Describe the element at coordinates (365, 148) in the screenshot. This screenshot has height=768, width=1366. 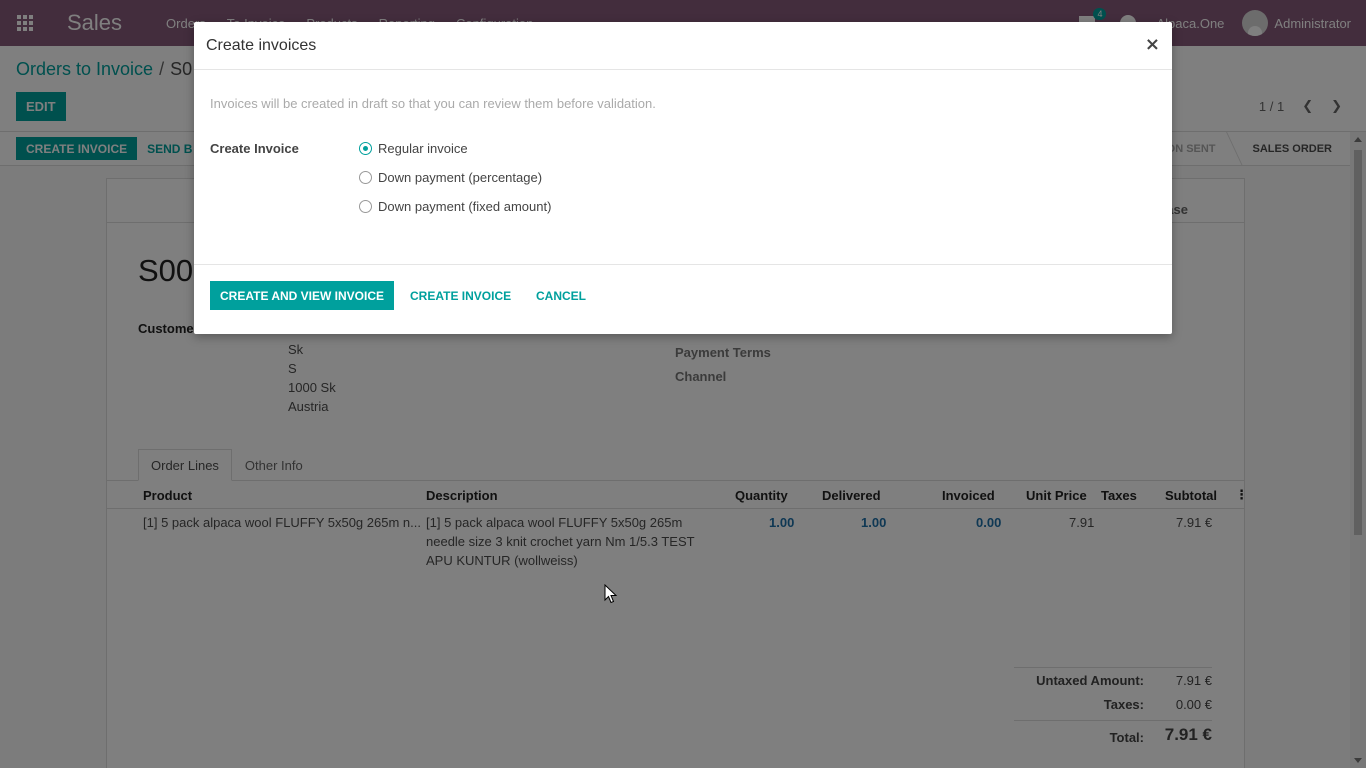
I see `radio-checked-icon` at that location.